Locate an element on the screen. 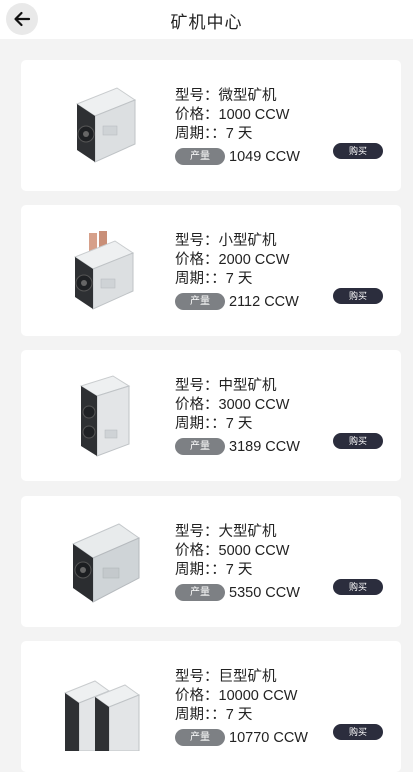 The width and height of the screenshot is (413, 772). output-row: 产量 2112 CCW is located at coordinates (237, 301).